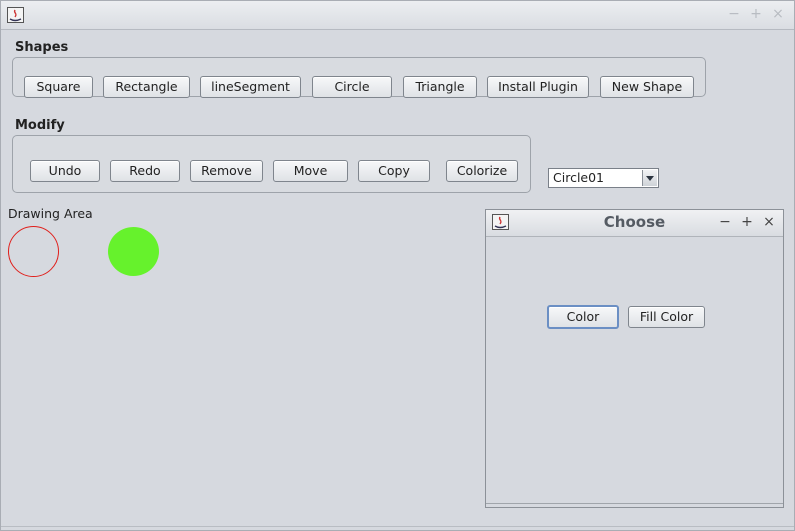  I want to click on shape-selector-value: Circle01, so click(579, 177).